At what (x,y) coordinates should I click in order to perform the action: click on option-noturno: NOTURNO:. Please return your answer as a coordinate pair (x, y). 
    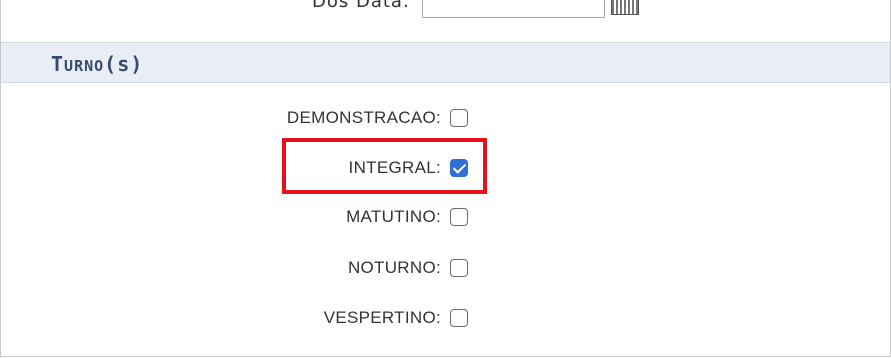
    Looking at the image, I should click on (408, 268).